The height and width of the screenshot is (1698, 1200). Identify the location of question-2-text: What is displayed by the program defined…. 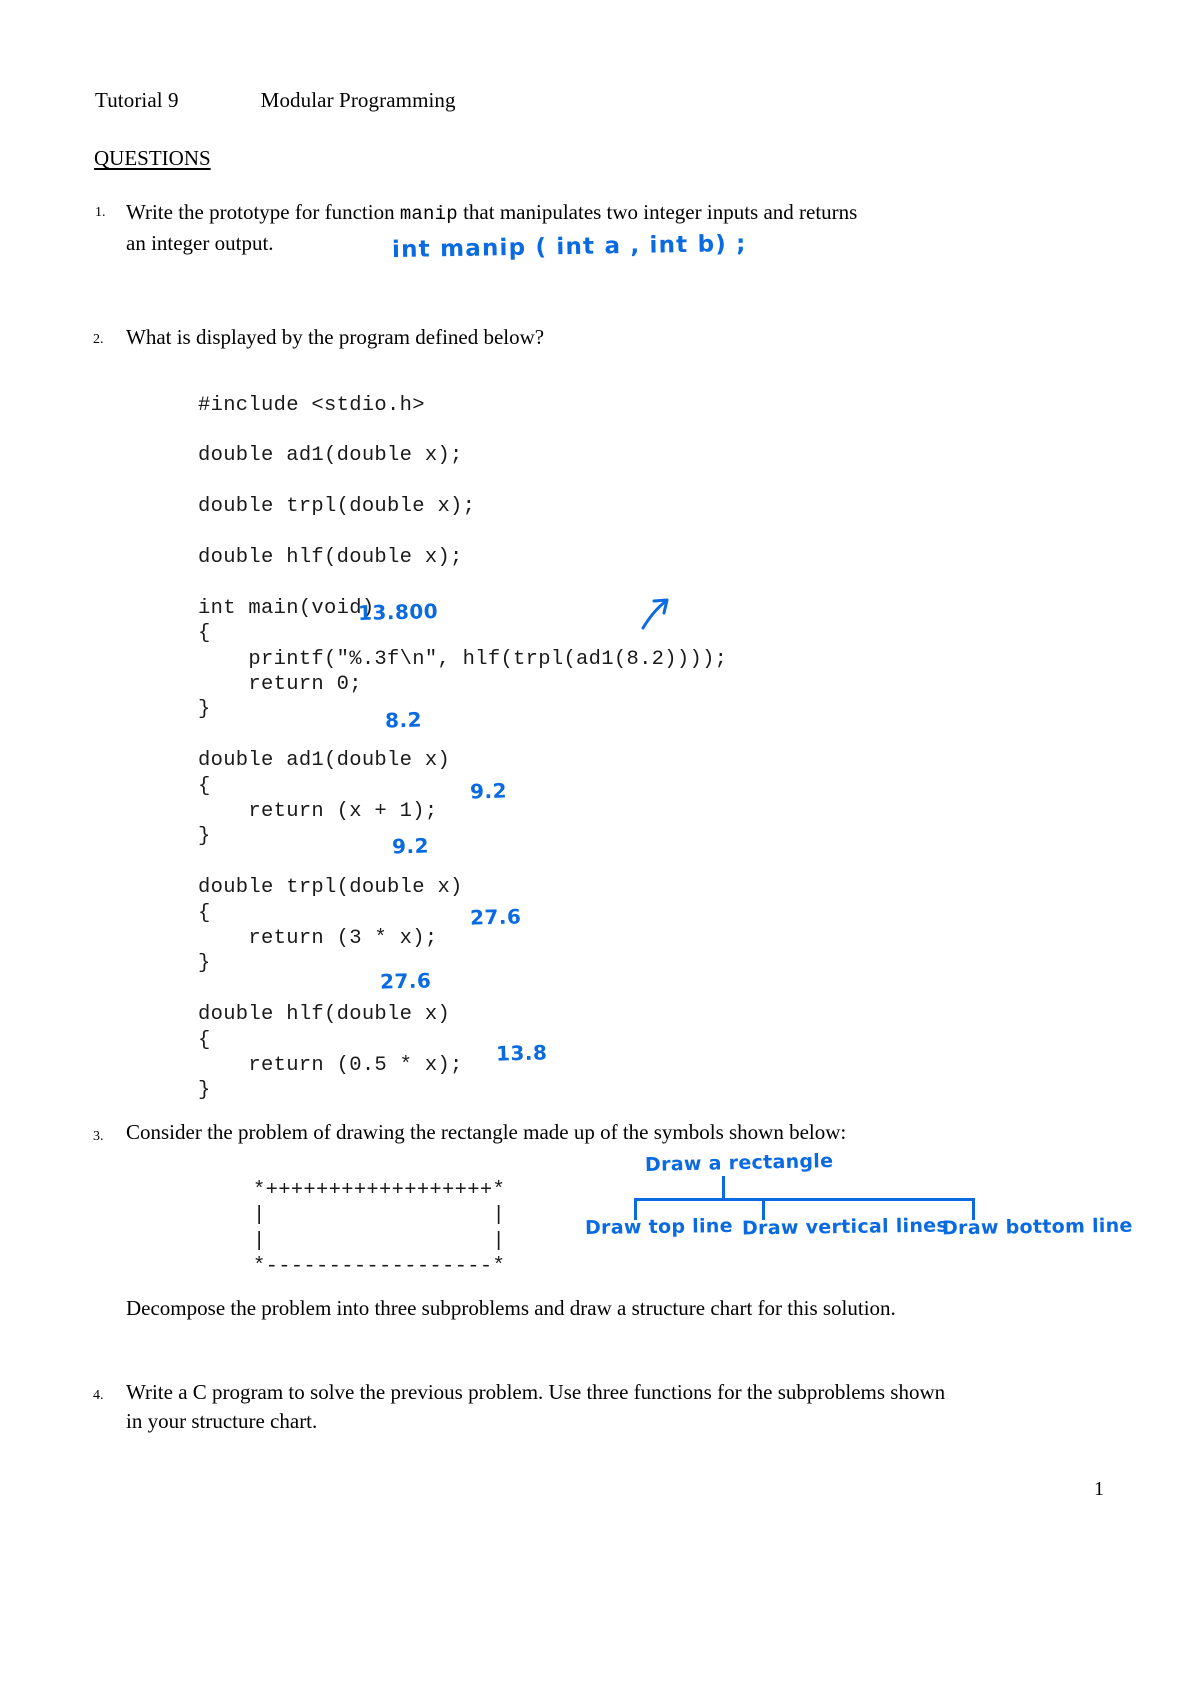
(335, 337).